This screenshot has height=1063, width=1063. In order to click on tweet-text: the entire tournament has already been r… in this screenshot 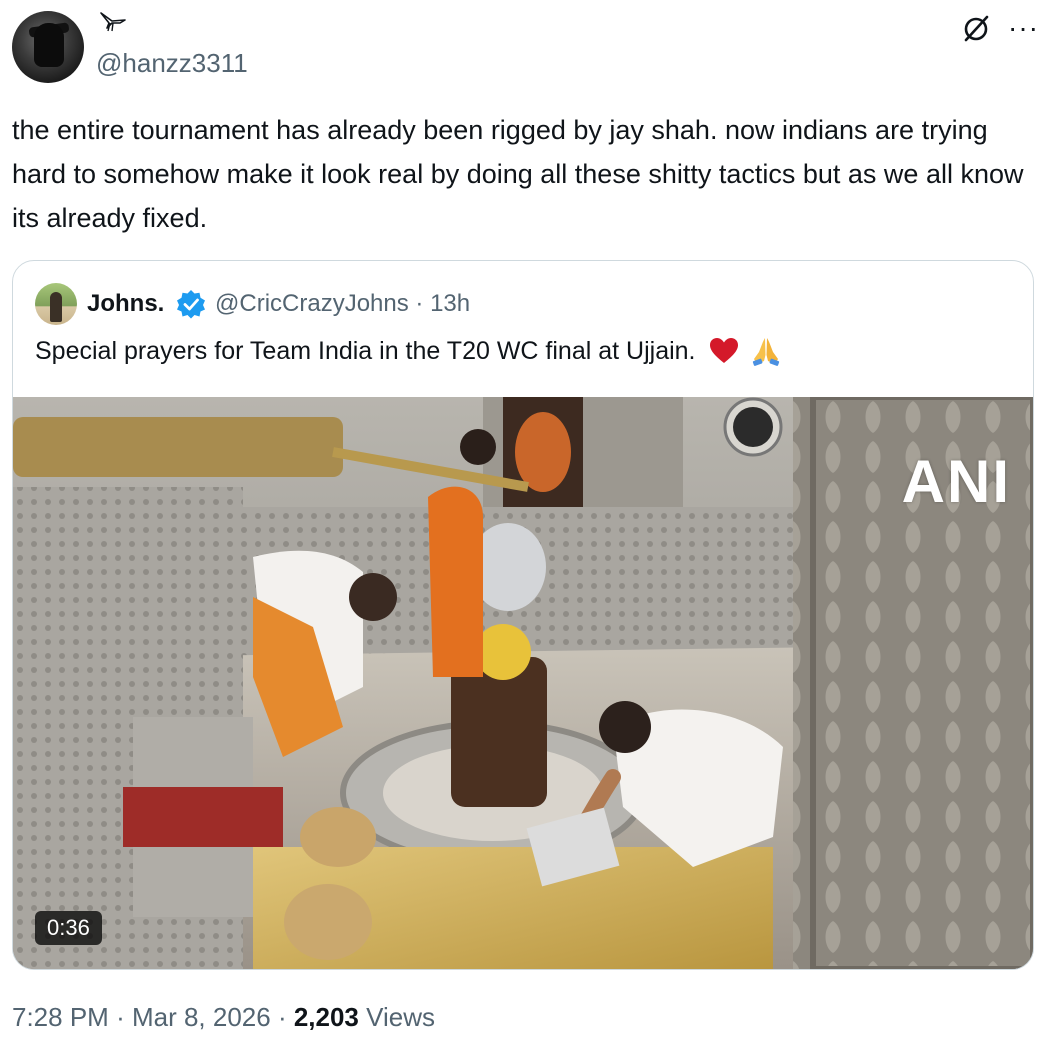, I will do `click(518, 174)`.